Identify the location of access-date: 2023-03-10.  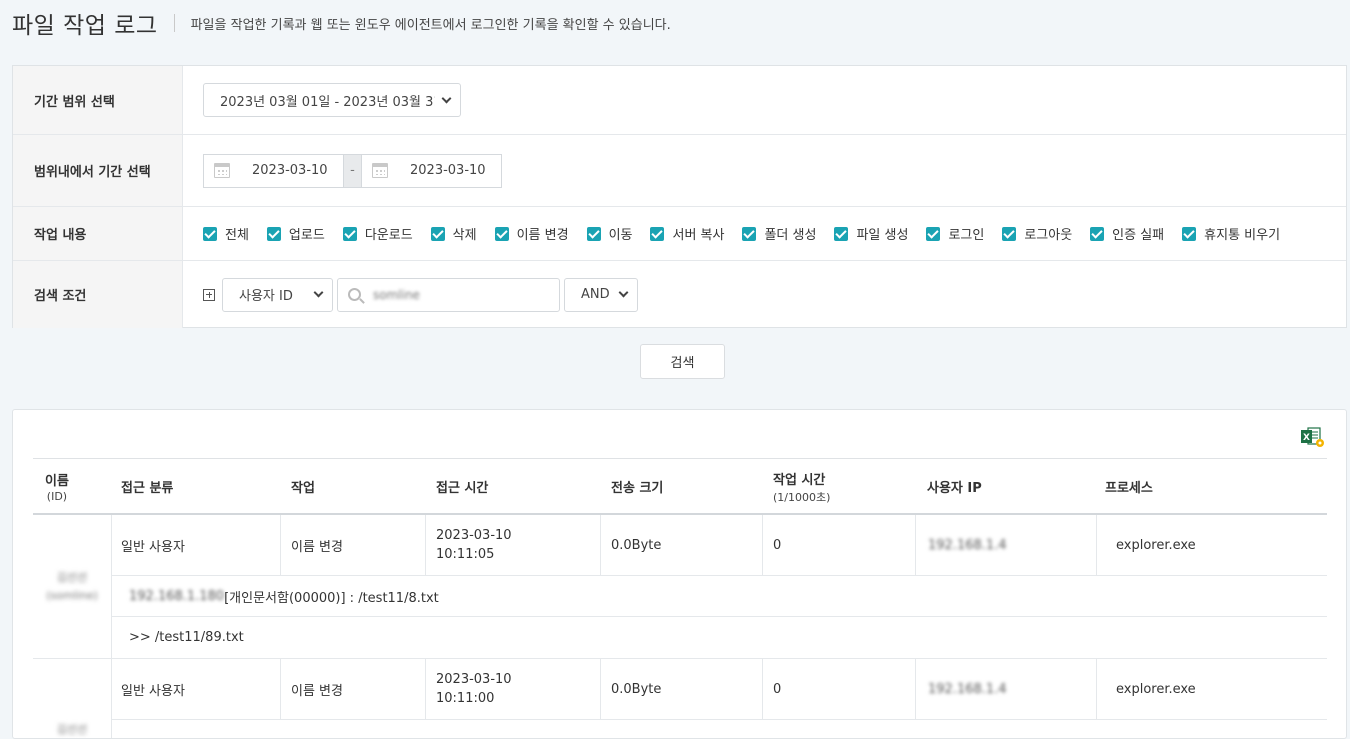
(474, 535).